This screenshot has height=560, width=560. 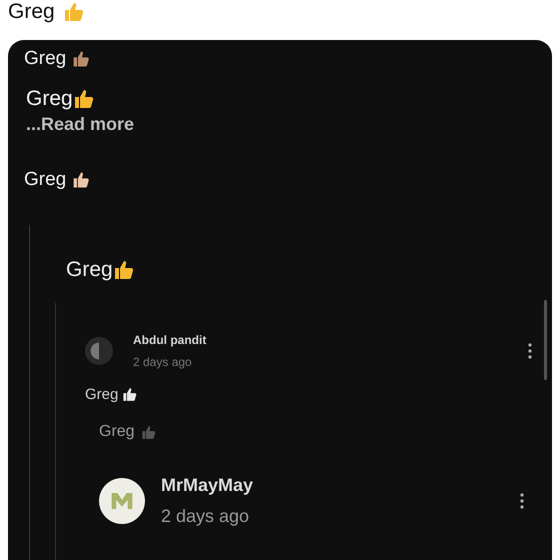 I want to click on avatar-icon, so click(x=122, y=501).